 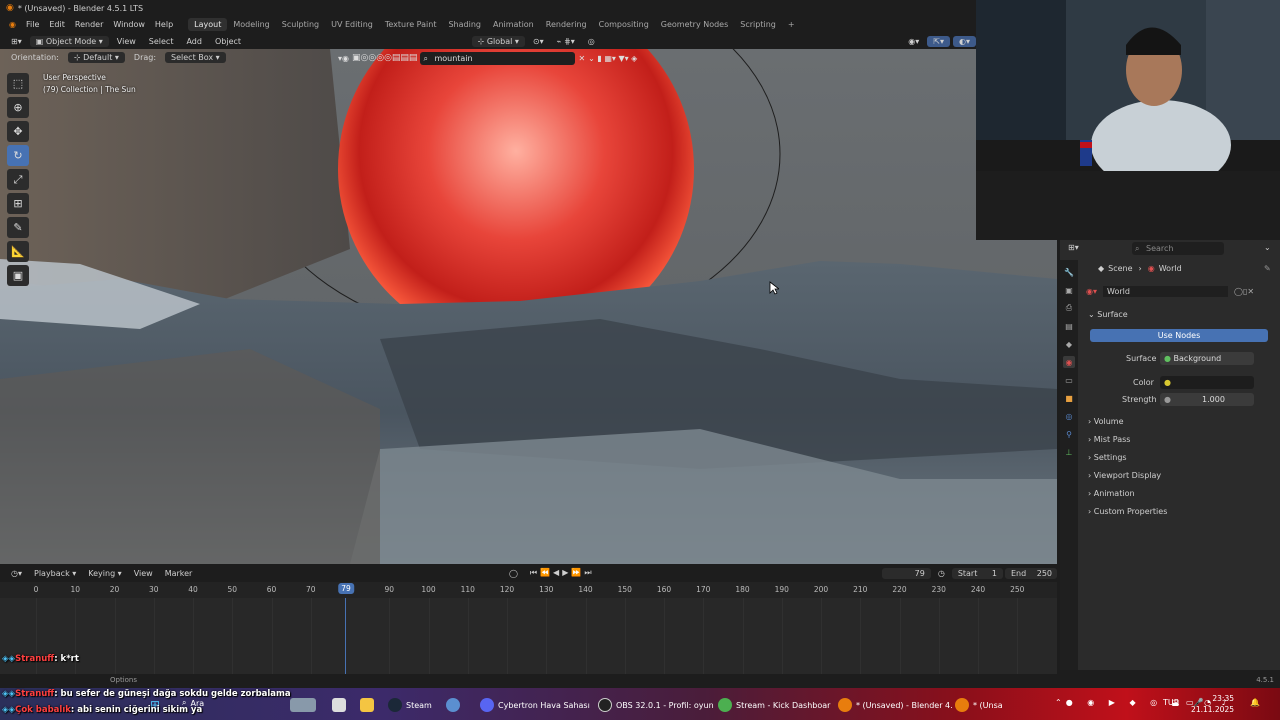 What do you see at coordinates (55, 573) in the screenshot?
I see `playback-menu: Playback ▾` at bounding box center [55, 573].